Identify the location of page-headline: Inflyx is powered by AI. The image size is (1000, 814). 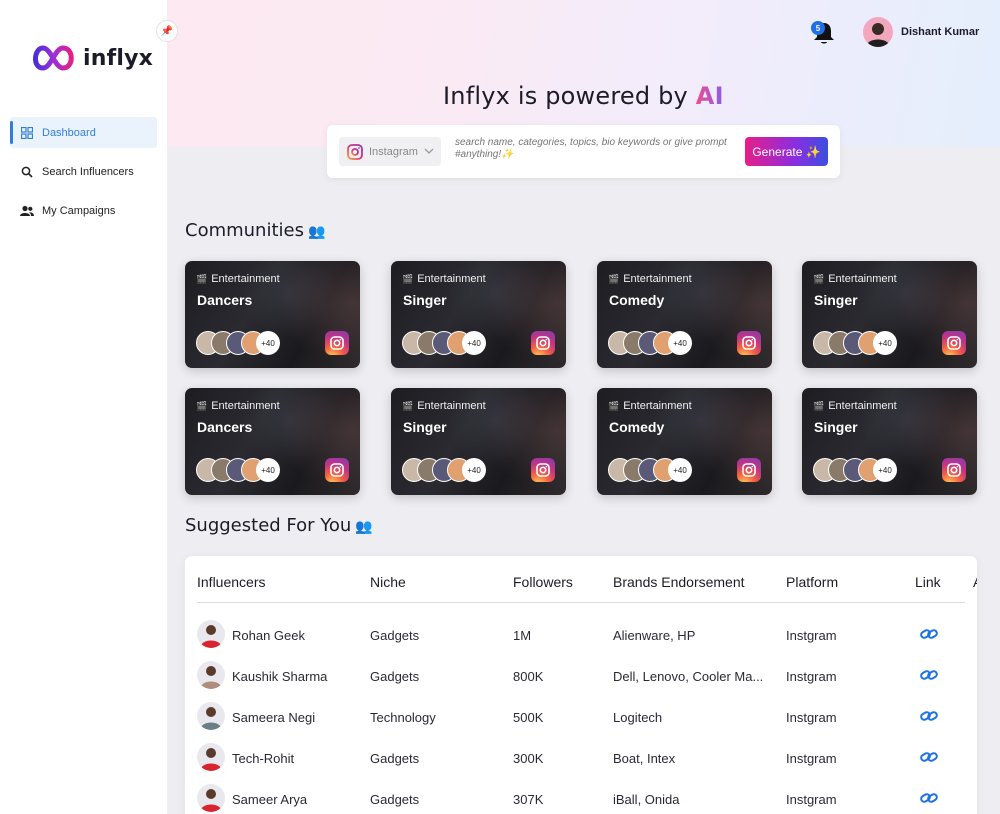
(583, 96).